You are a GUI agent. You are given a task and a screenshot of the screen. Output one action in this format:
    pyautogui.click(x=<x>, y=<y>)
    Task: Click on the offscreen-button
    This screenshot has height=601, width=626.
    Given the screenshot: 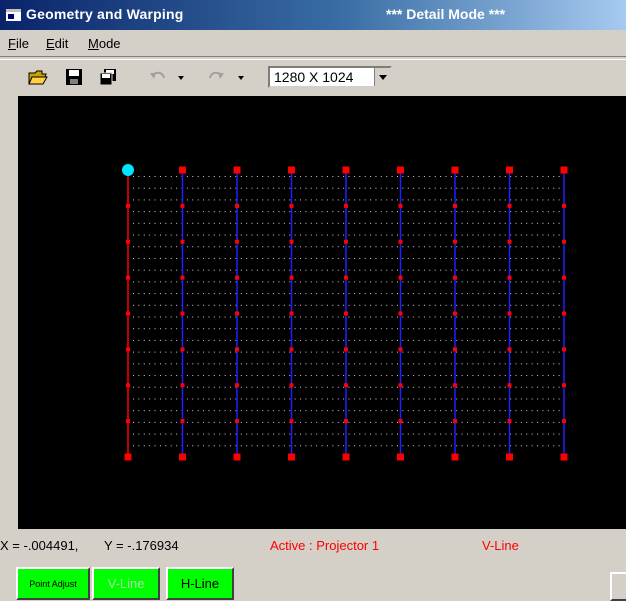 What is the action you would take?
    pyautogui.click(x=618, y=586)
    